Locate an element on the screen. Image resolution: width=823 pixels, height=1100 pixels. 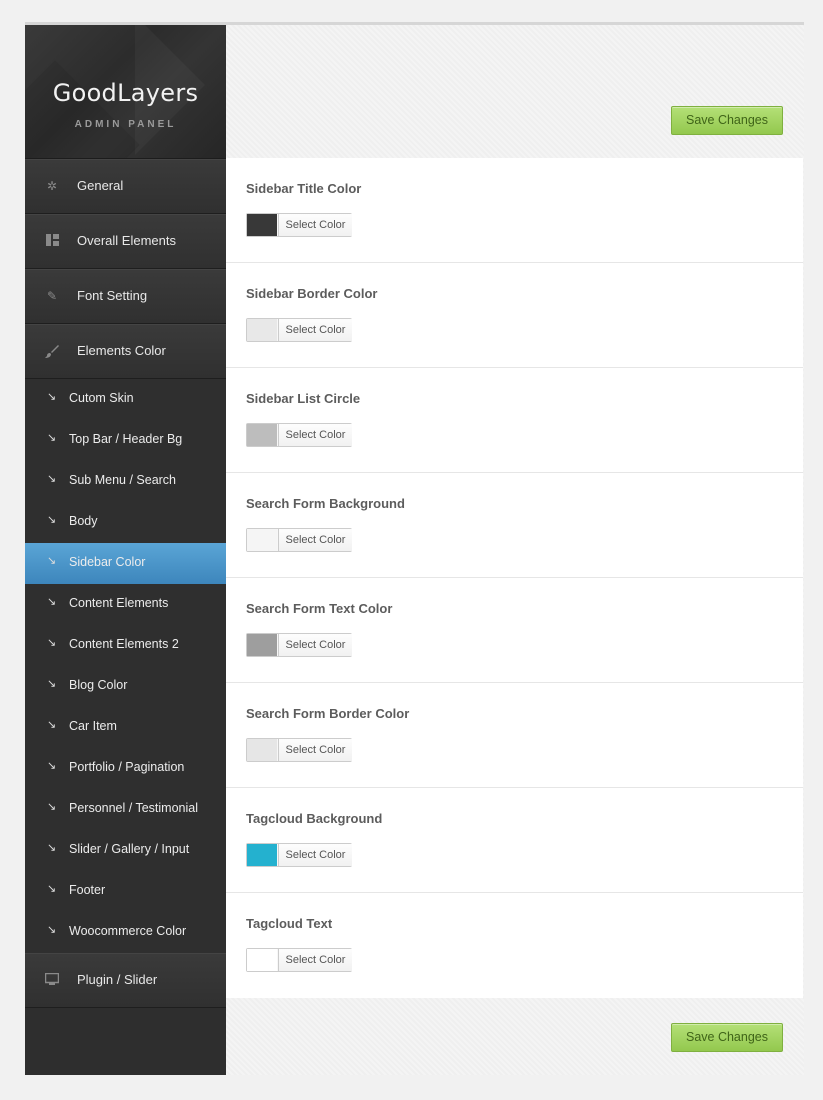
setting-row: Search Form Background Select Color is located at coordinates (514, 525).